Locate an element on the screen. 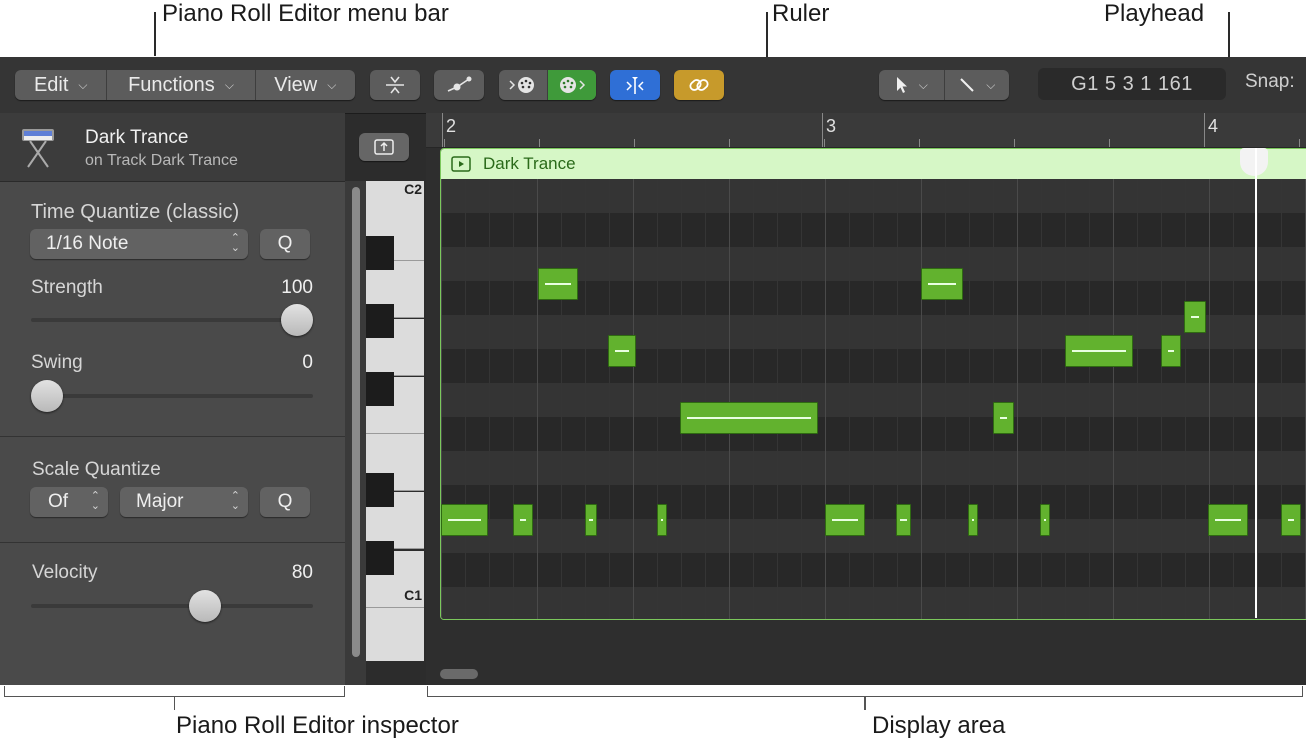  time-quantize-q-button: Q is located at coordinates (285, 244).